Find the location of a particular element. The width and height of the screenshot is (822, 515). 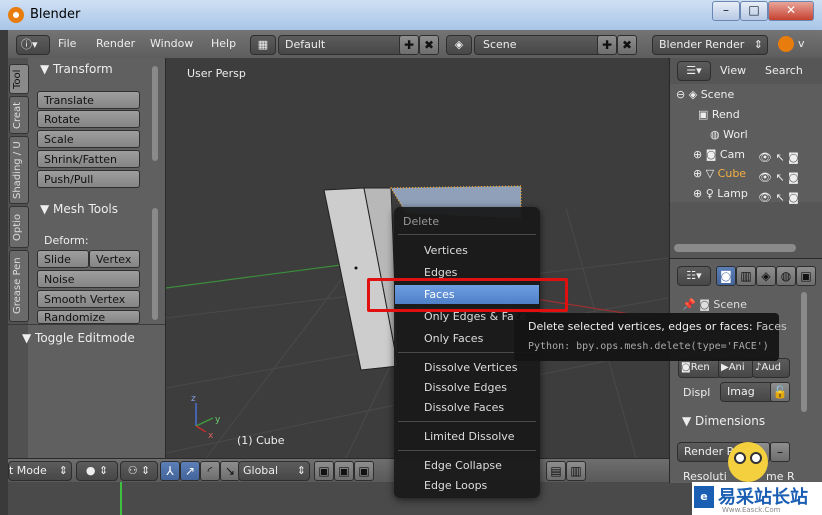

toggle-editmode-header: ▼ Toggle Editmode is located at coordinates (78, 338).